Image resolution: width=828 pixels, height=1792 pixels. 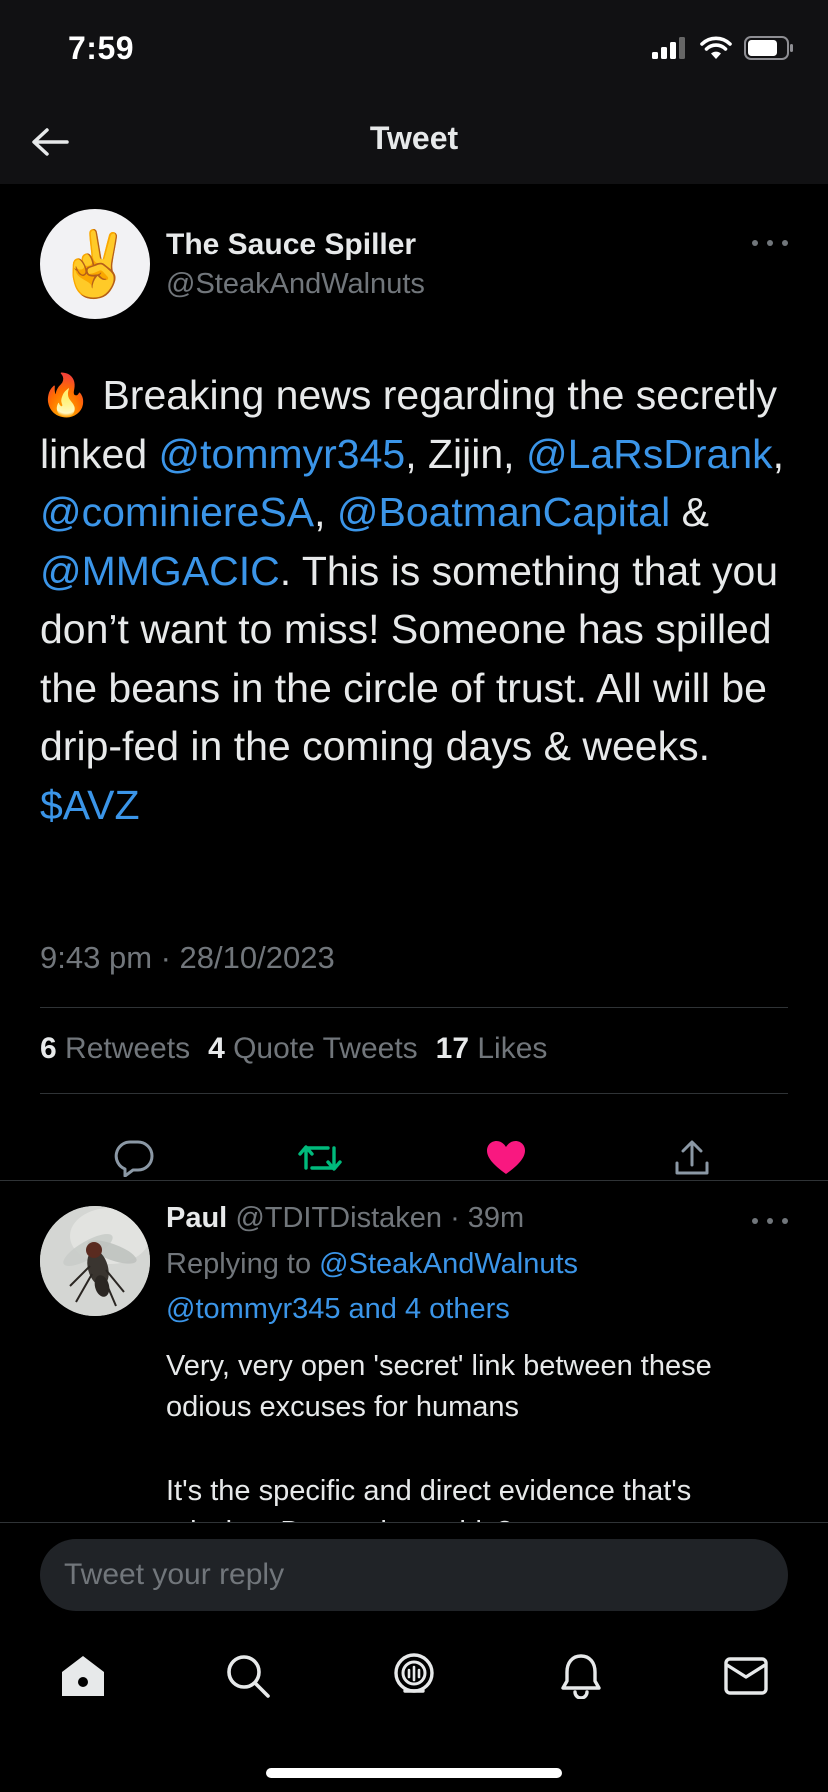 What do you see at coordinates (66, 395) in the screenshot?
I see `fire-emoji: 🔥` at bounding box center [66, 395].